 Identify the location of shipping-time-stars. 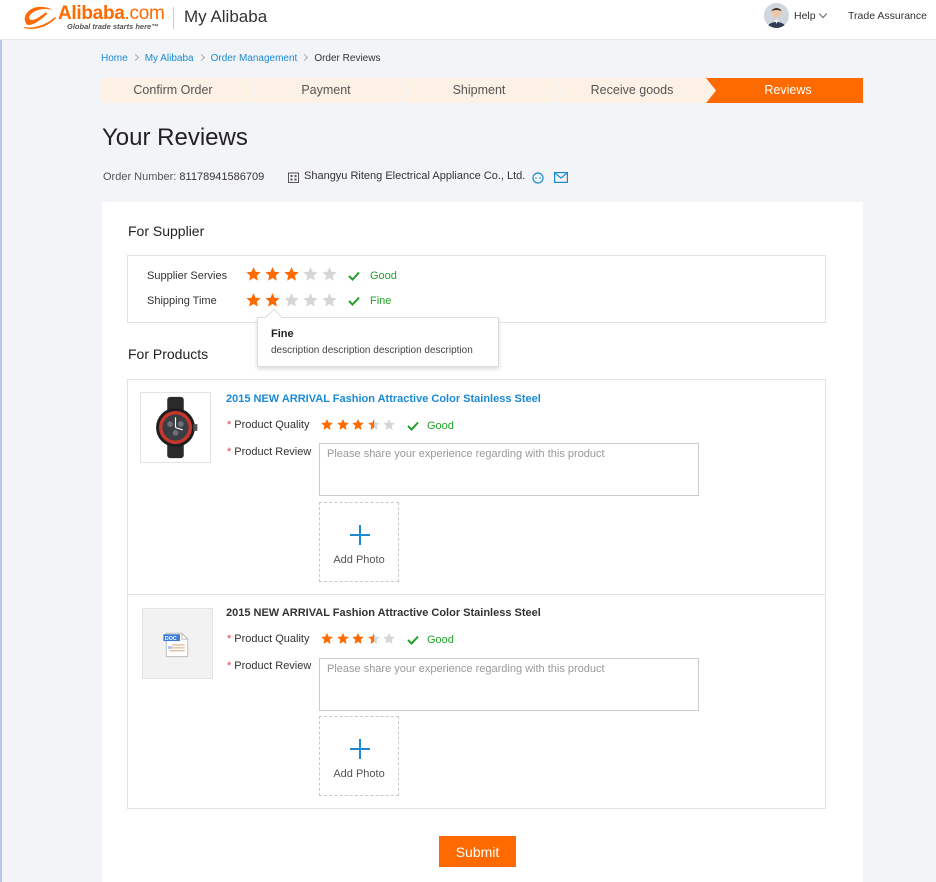
(292, 300).